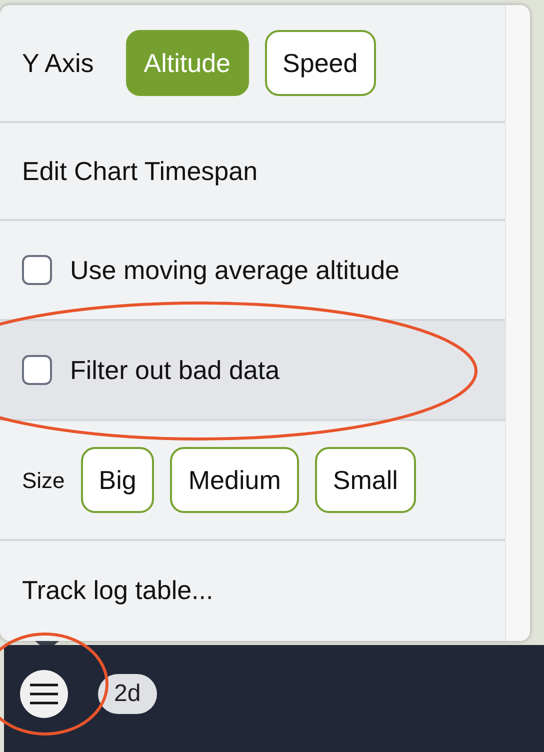 This screenshot has width=544, height=752. Describe the element at coordinates (127, 694) in the screenshot. I see `mode-pill: 2d` at that location.